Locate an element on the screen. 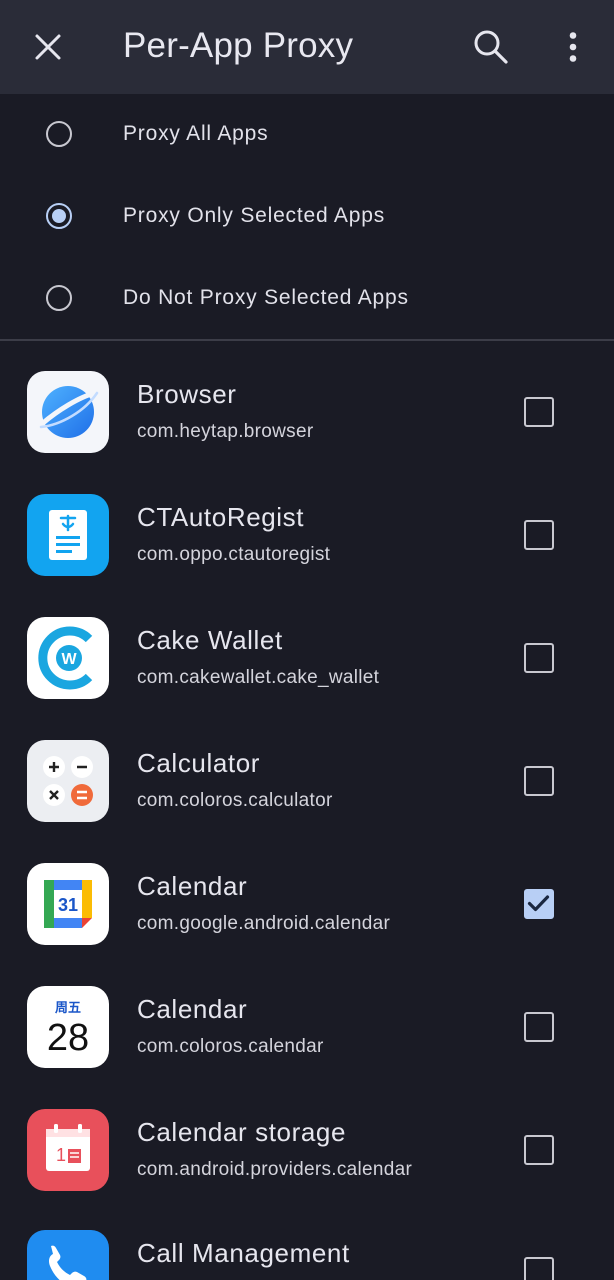 This screenshot has width=614, height=1280. app-row-google-calendar: 31 Calendar com.google.android.calendar is located at coordinates (307, 903).